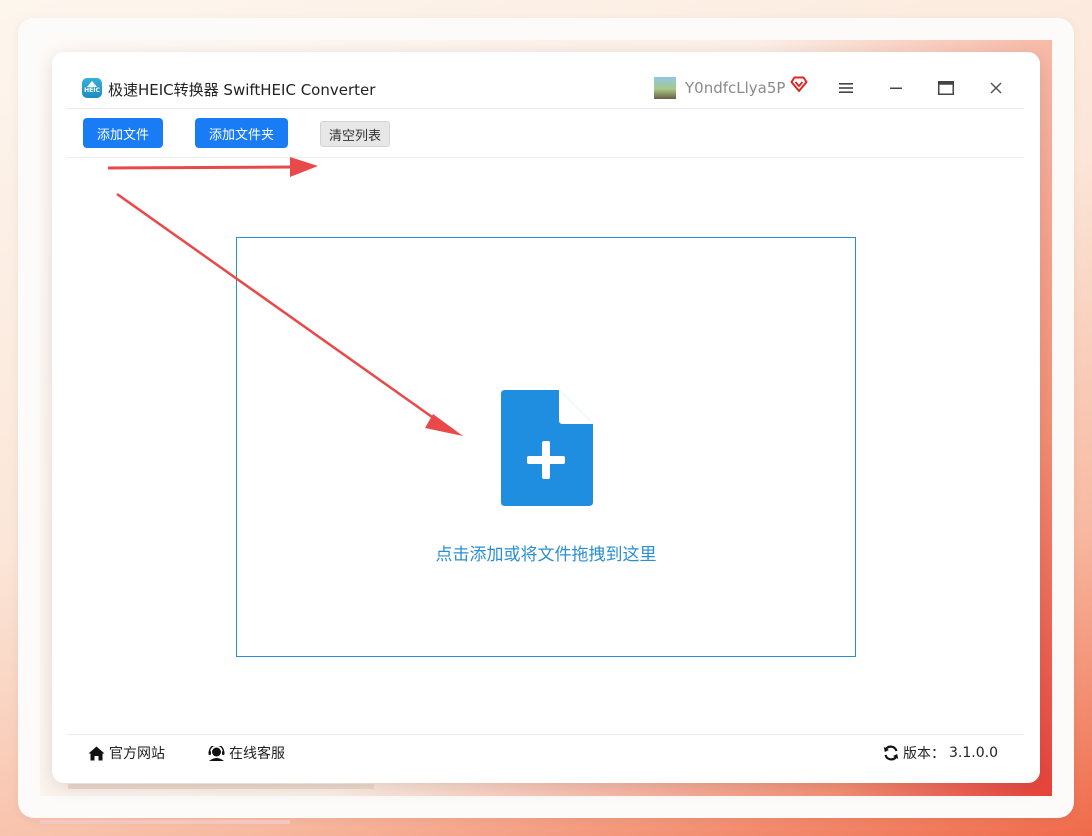 The image size is (1092, 836). I want to click on file-add-icon, so click(547, 448).